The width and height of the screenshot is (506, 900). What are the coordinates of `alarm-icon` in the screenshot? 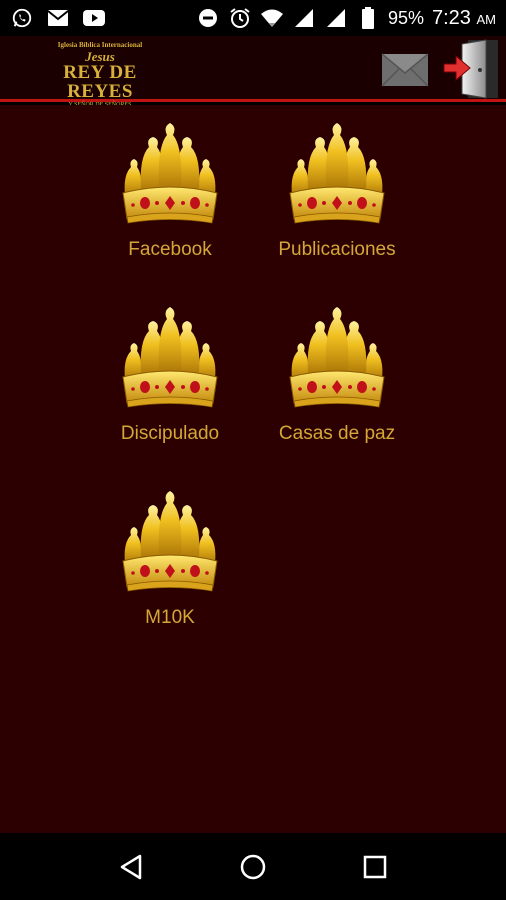 It's located at (240, 18).